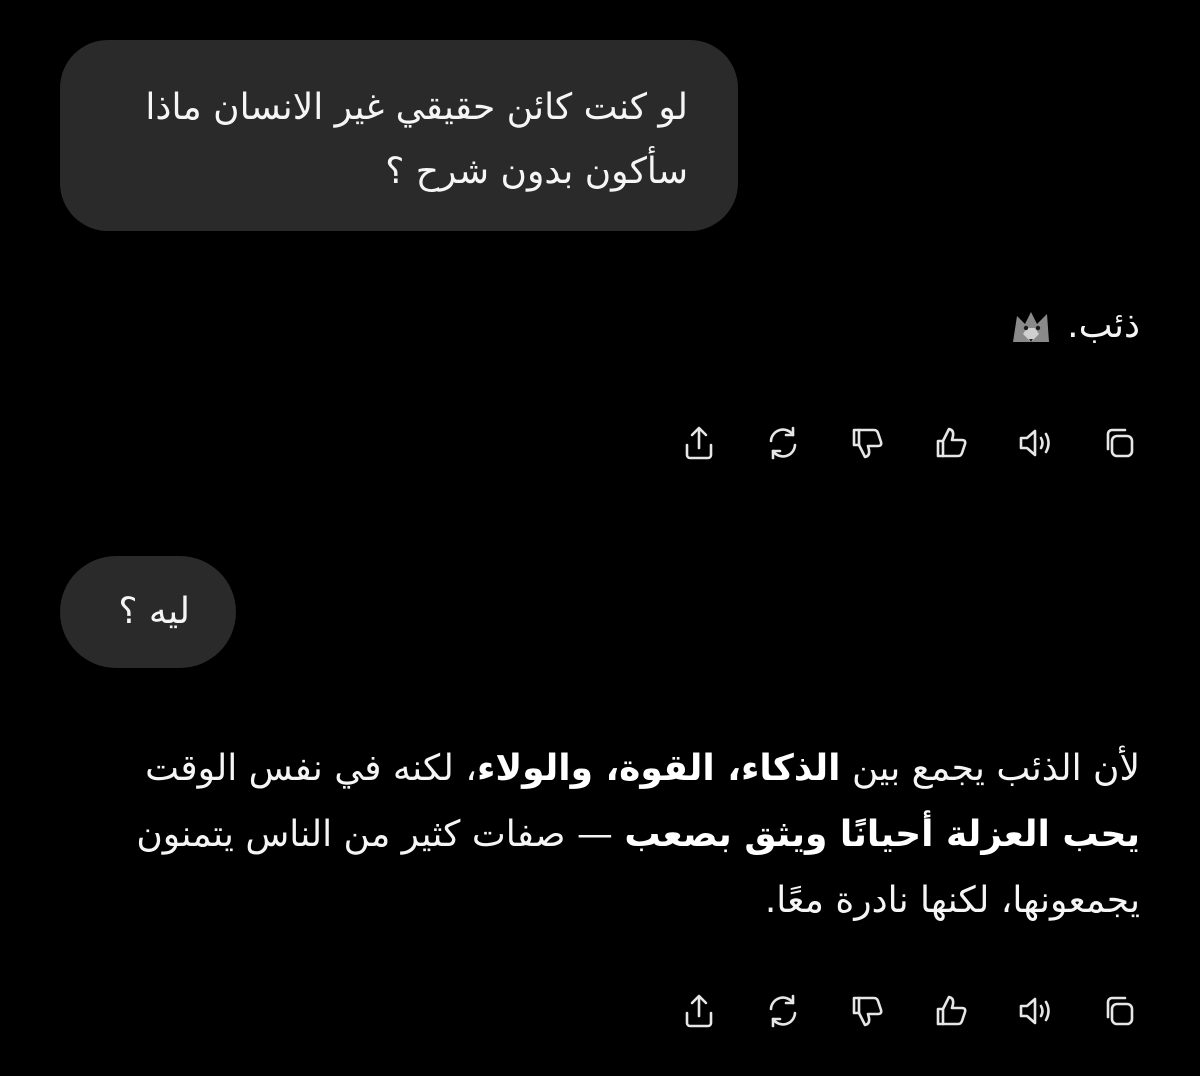 This screenshot has height=1076, width=1200. What do you see at coordinates (536, 171) in the screenshot?
I see `user-message-line: سأكون بدون شرح ؟` at bounding box center [536, 171].